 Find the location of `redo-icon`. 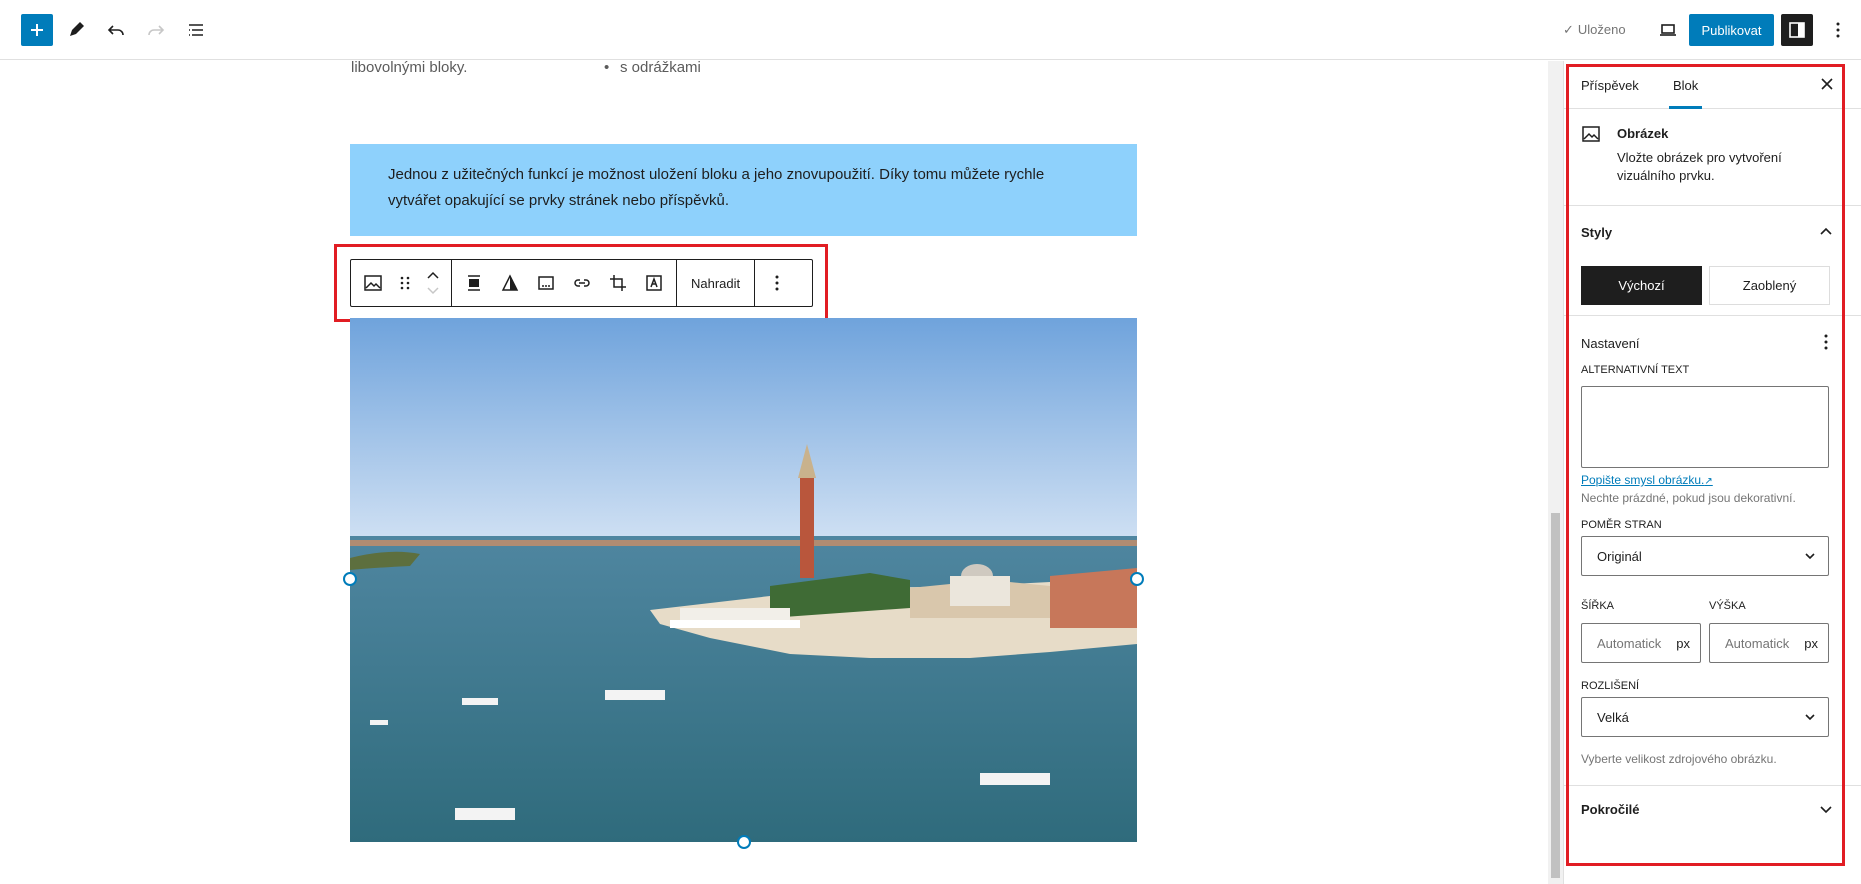

redo-icon is located at coordinates (156, 30).